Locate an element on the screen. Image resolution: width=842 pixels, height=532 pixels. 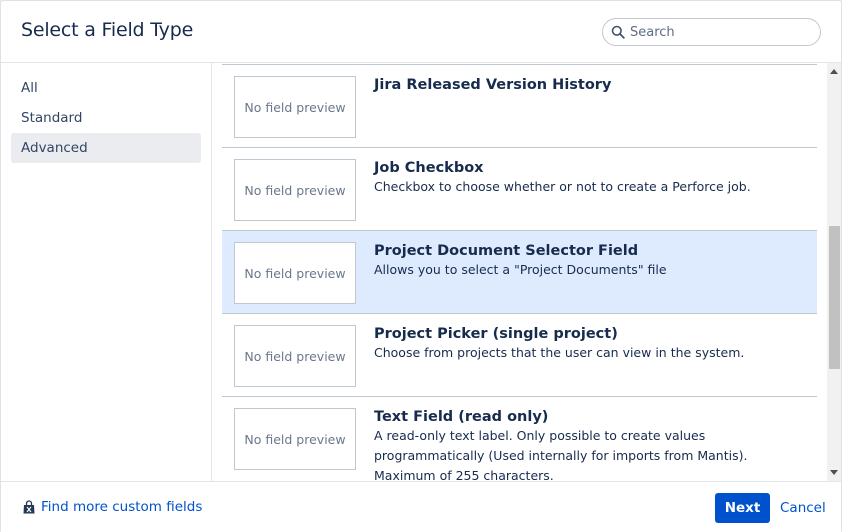
sidebar-item-all: All is located at coordinates (106, 88).